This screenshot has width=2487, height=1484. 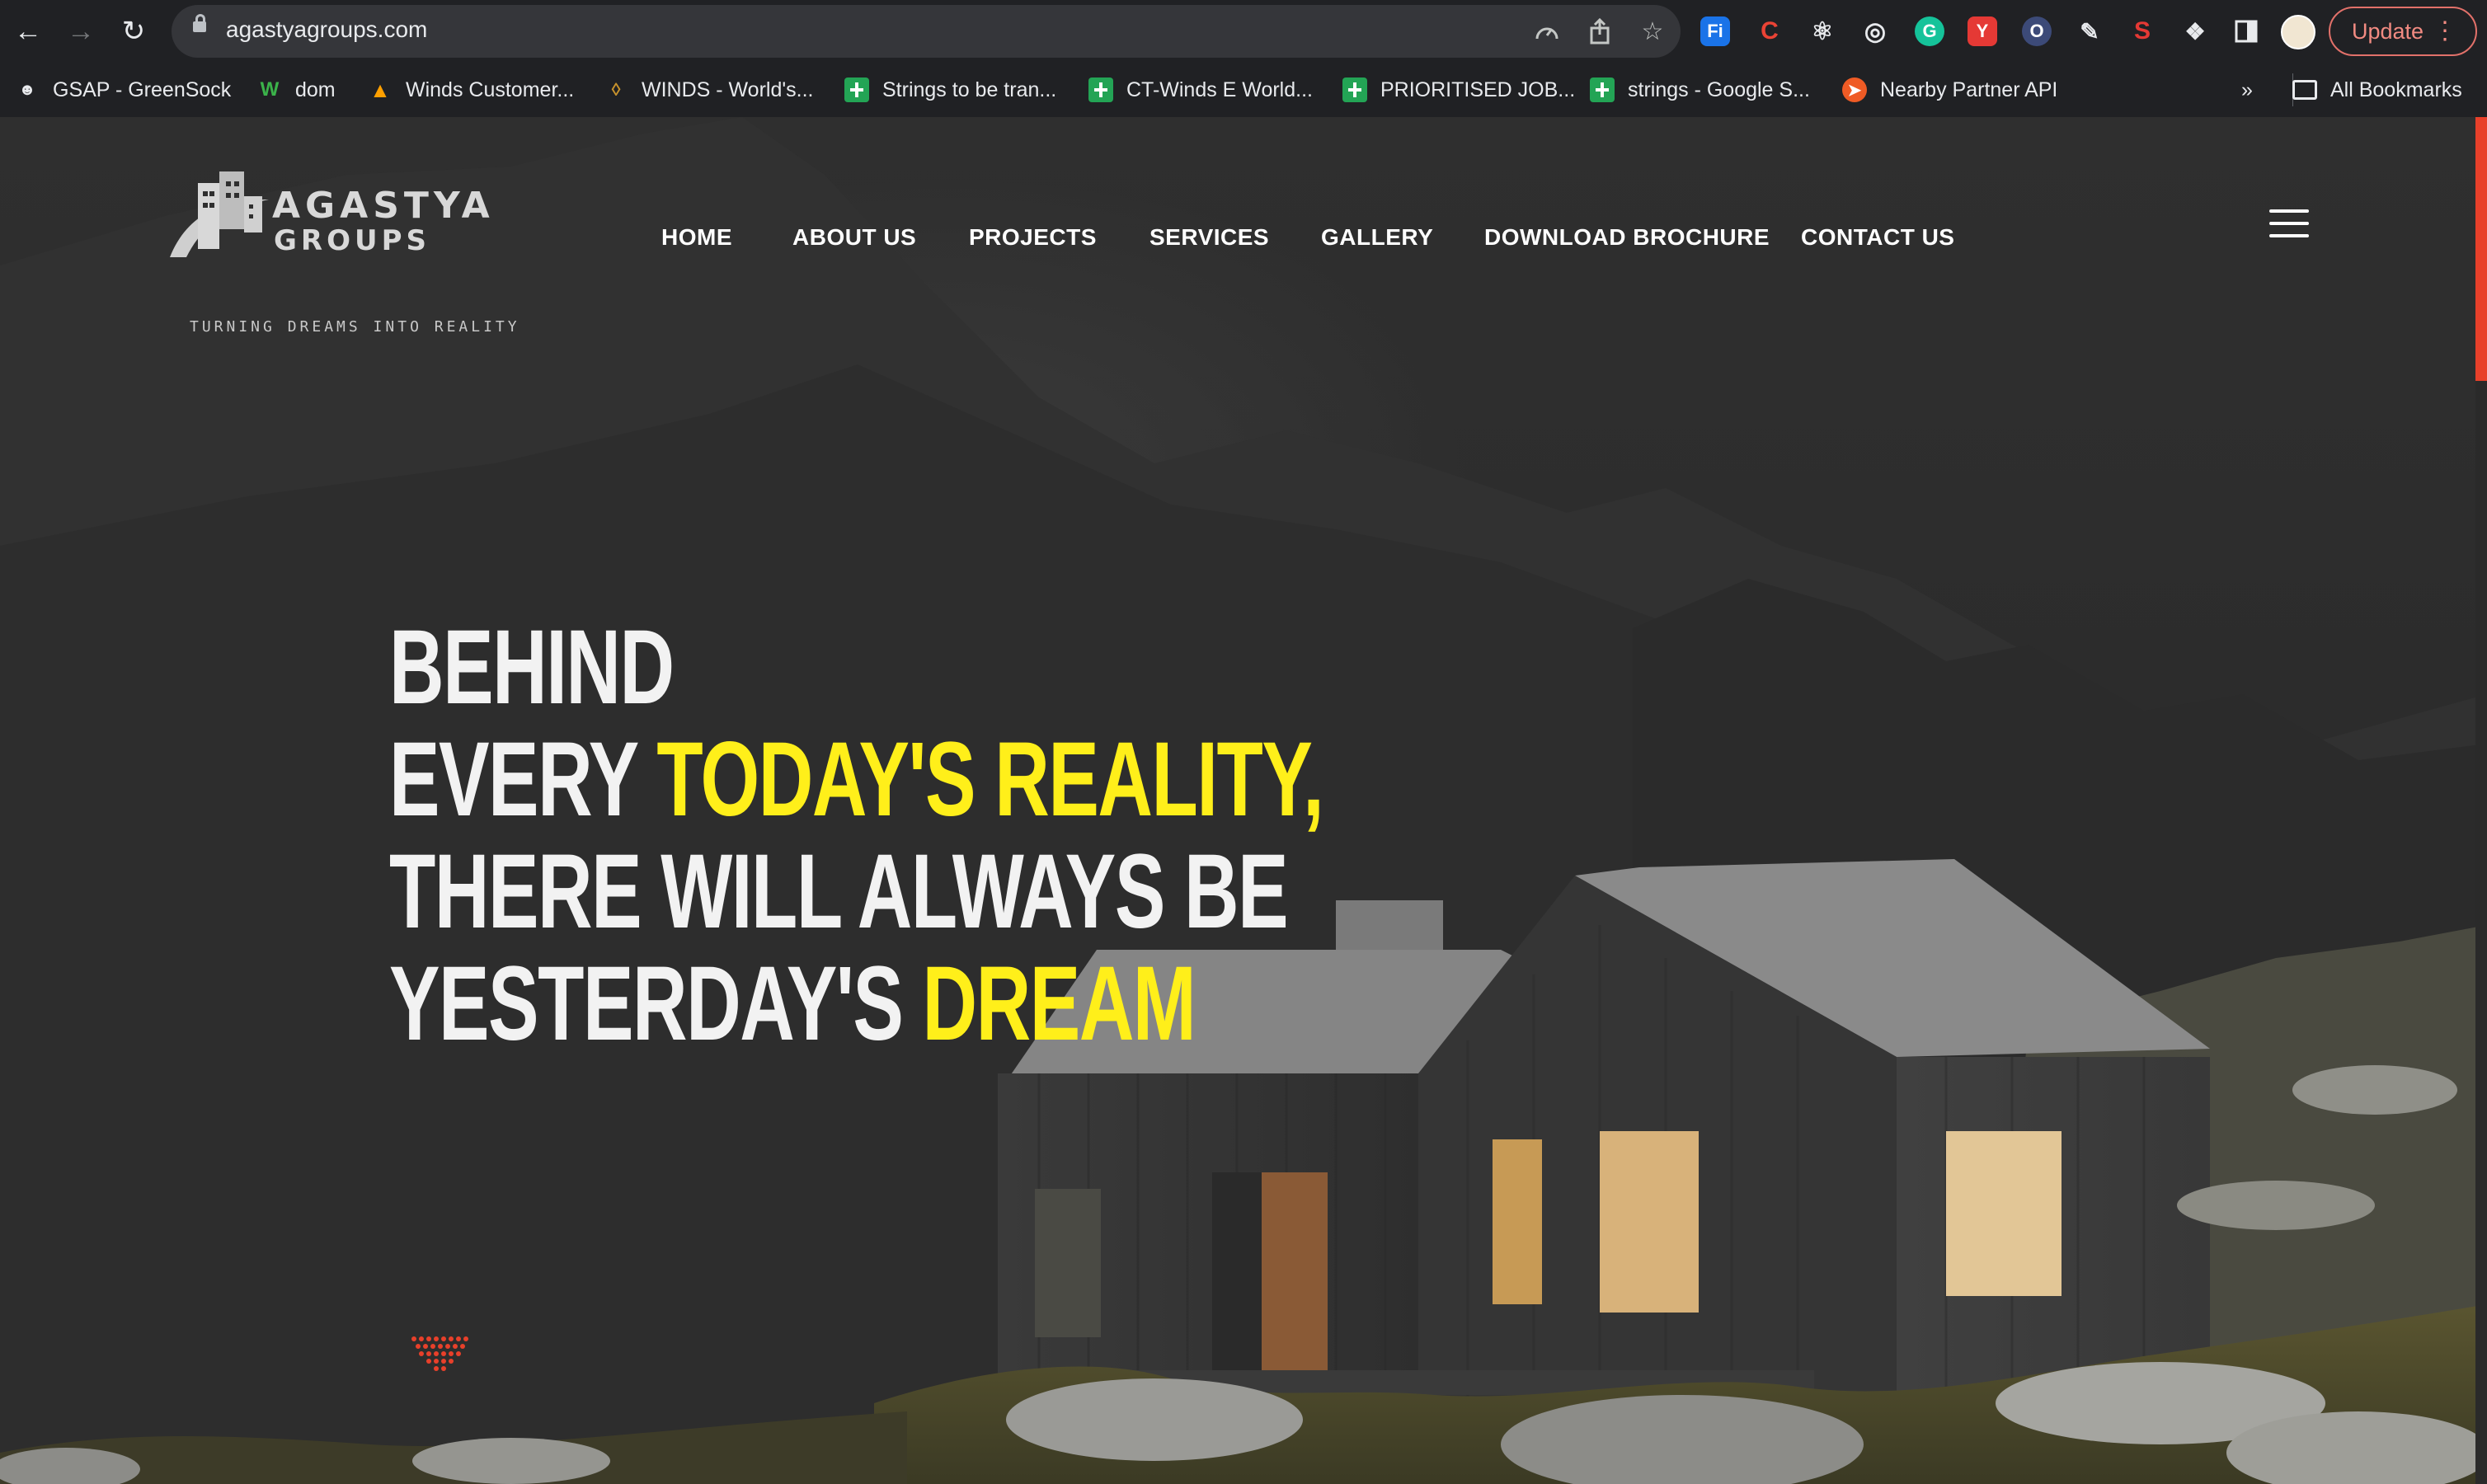 What do you see at coordinates (355, 327) in the screenshot?
I see `logo-tagline: TURNING DREAMS INTO REALITY` at bounding box center [355, 327].